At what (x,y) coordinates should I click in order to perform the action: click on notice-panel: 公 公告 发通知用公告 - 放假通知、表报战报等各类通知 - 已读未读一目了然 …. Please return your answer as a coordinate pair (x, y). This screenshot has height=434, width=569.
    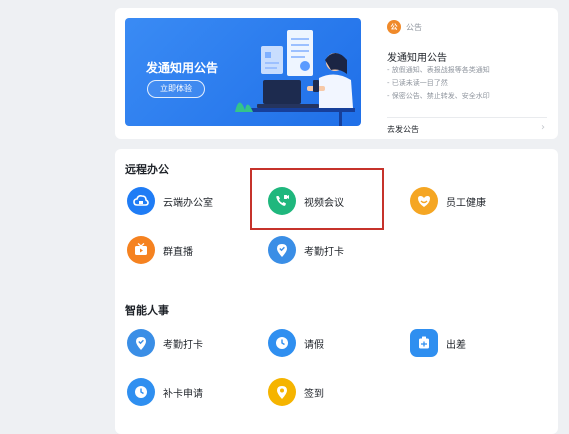
    Looking at the image, I should click on (468, 77).